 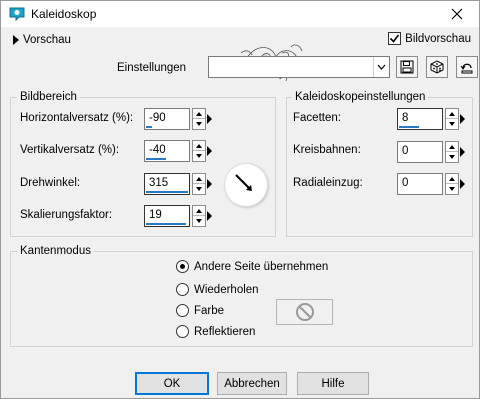 I want to click on close-button, so click(x=457, y=14).